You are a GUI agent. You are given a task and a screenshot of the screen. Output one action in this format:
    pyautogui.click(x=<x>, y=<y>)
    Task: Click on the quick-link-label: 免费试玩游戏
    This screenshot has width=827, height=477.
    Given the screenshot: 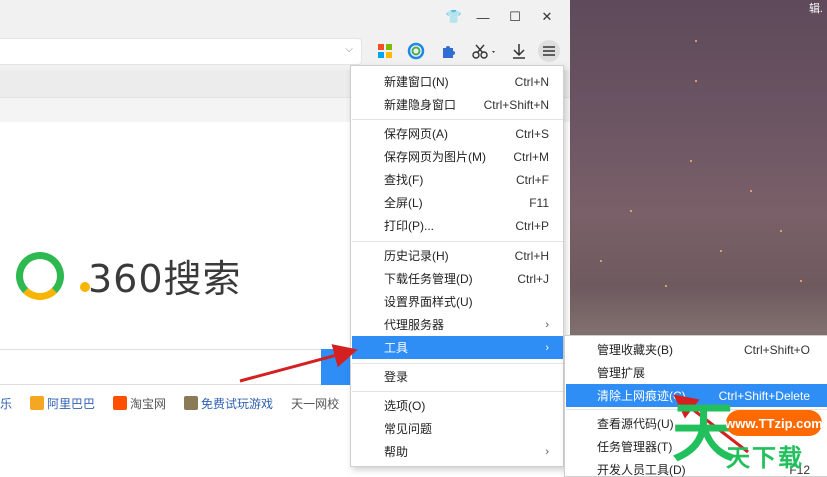 What is the action you would take?
    pyautogui.click(x=237, y=403)
    